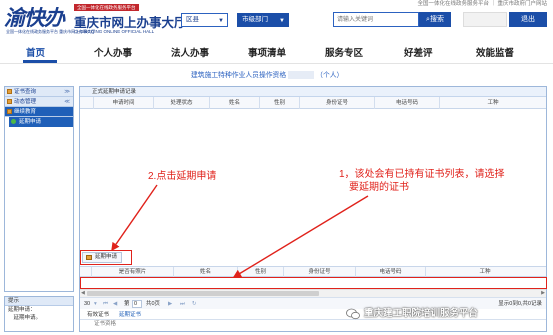  What do you see at coordinates (190, 52) in the screenshot?
I see `nav-item-corporate: 法人办事` at bounding box center [190, 52].